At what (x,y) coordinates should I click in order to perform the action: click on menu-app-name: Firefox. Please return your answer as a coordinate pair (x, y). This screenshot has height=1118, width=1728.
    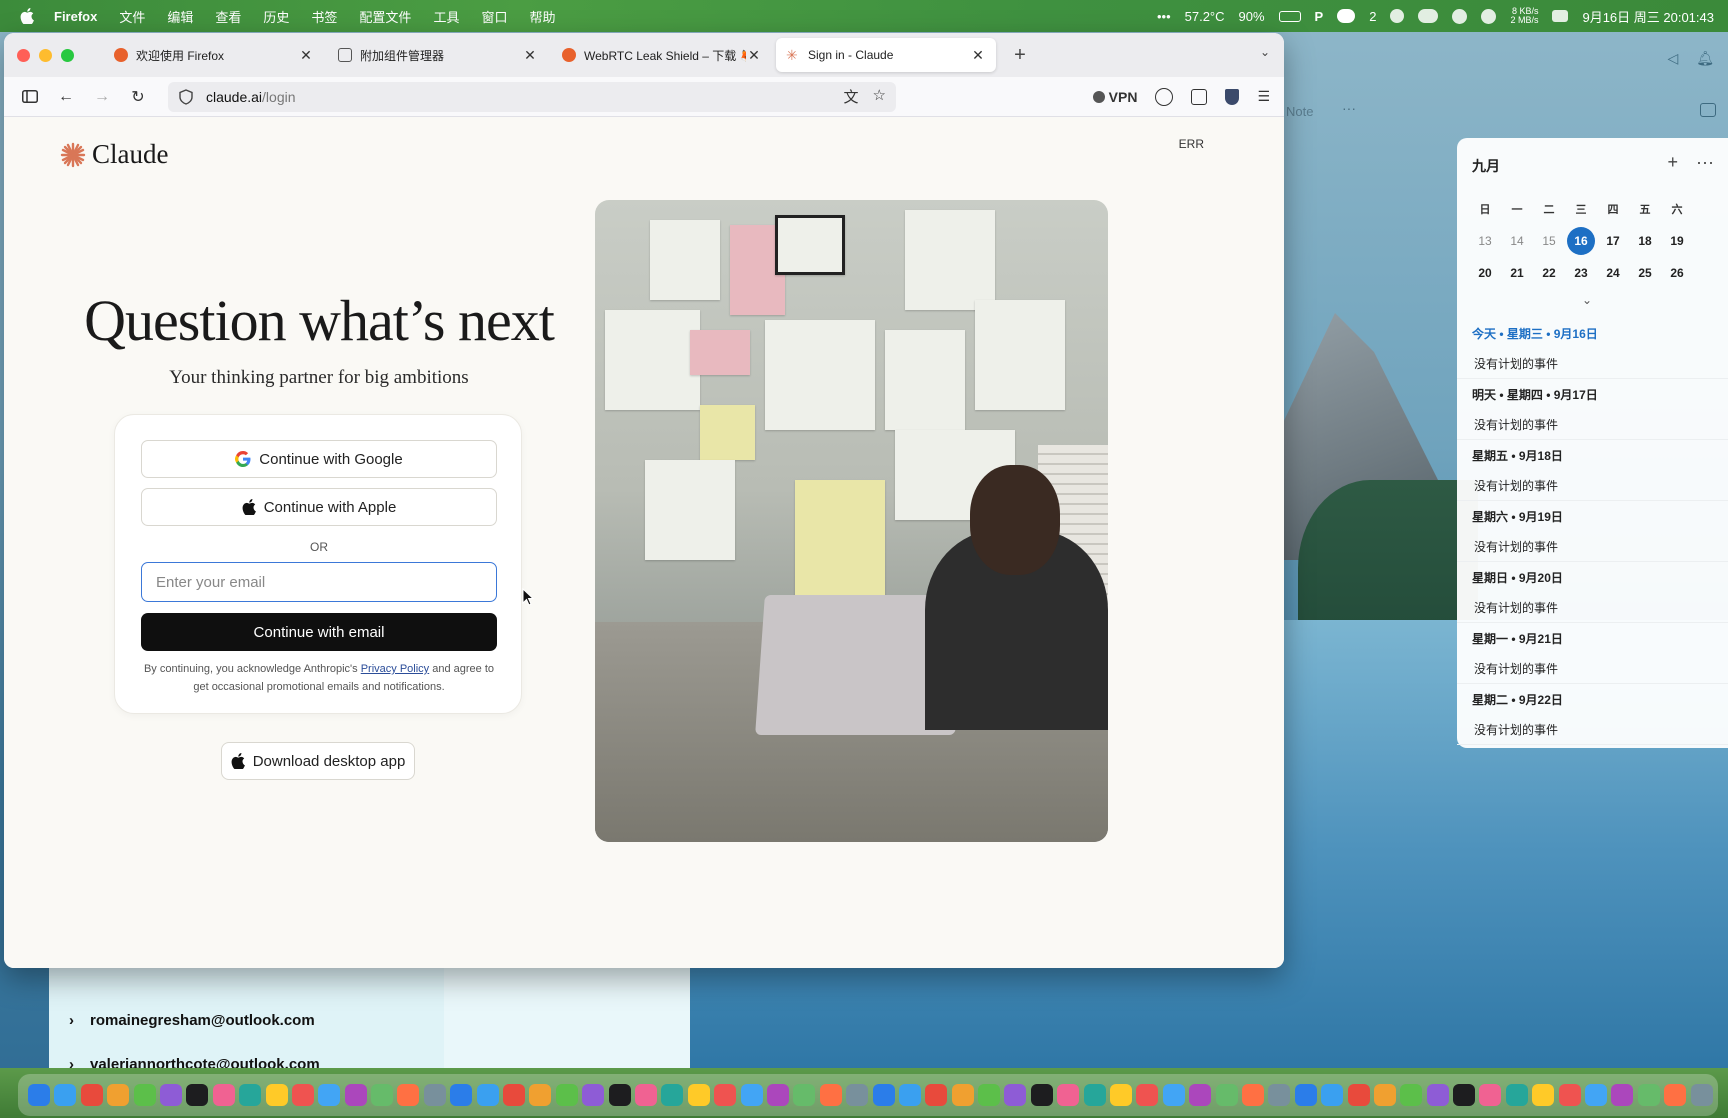
    Looking at the image, I should click on (75, 16).